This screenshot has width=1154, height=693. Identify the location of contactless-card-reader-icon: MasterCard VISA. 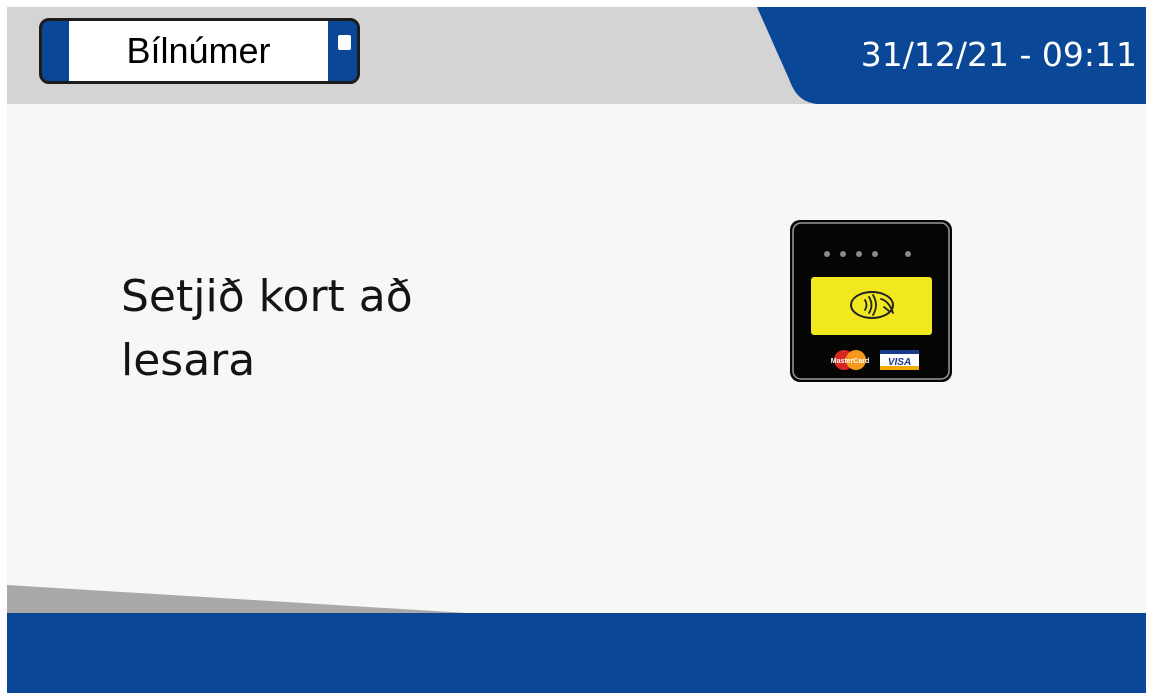
(871, 301).